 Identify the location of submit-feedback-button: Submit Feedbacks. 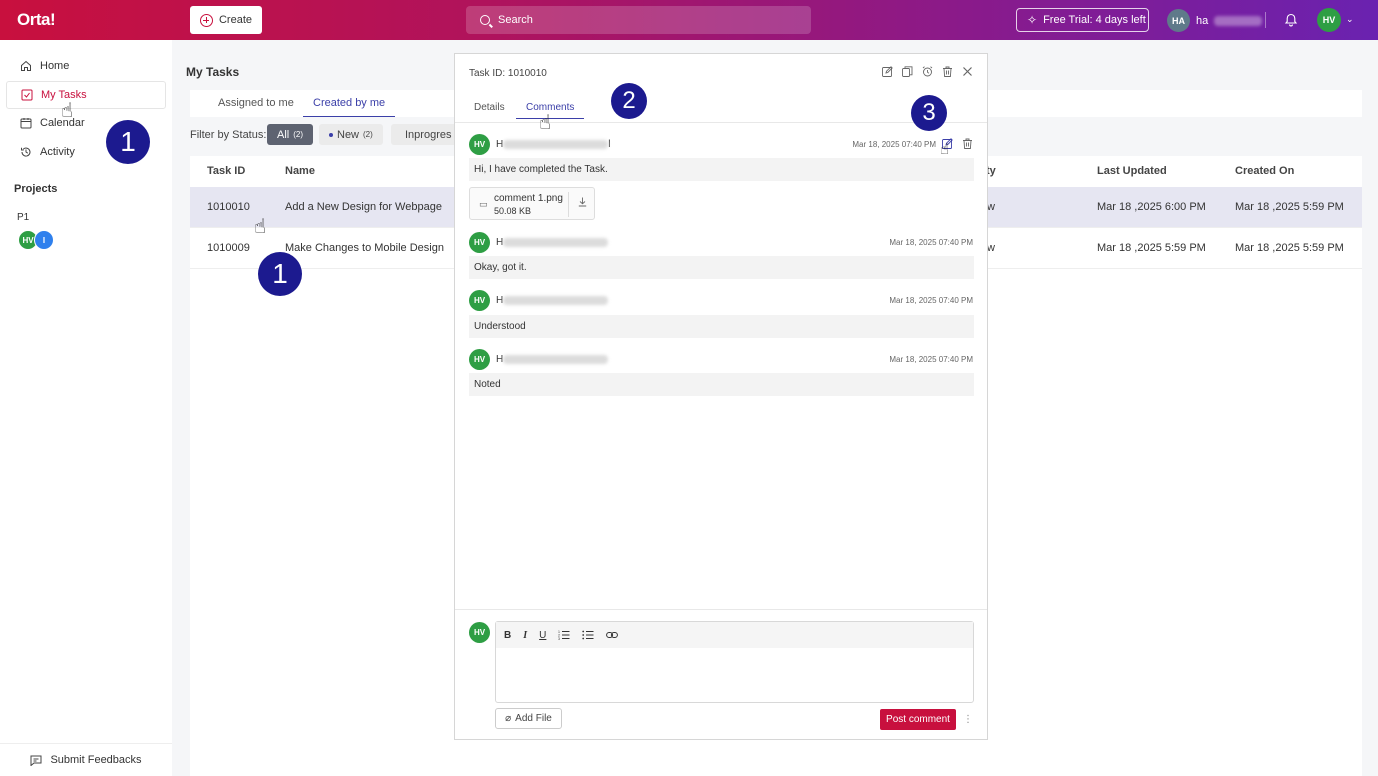
(86, 759).